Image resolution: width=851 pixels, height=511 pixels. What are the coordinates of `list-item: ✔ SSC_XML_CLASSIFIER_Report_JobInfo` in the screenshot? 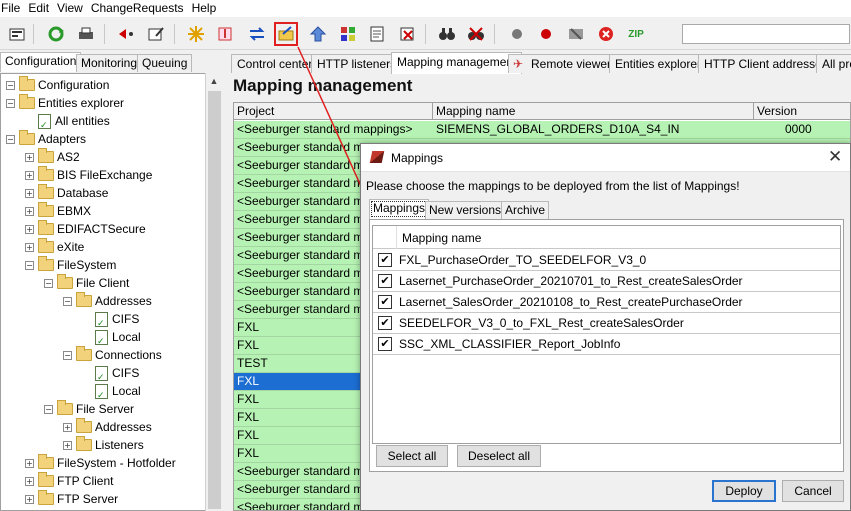 It's located at (606, 344).